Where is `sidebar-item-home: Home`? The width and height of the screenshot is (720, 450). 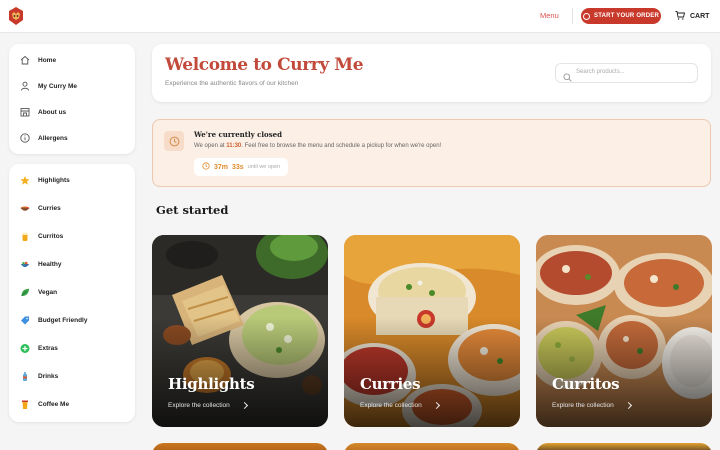
sidebar-item-home: Home is located at coordinates (38, 60).